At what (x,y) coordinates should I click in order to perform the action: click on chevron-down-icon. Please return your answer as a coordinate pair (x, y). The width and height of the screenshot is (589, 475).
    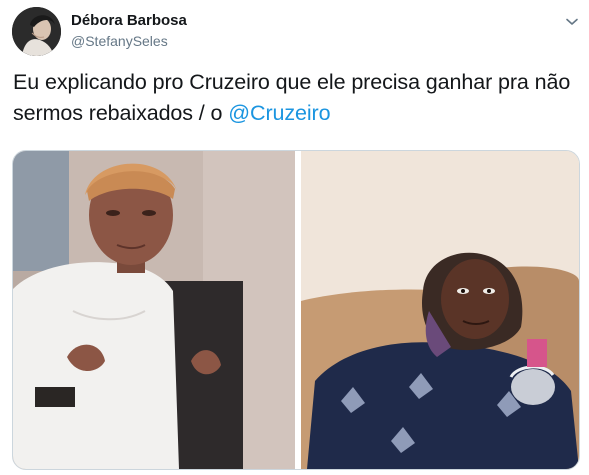
    Looking at the image, I should click on (572, 21).